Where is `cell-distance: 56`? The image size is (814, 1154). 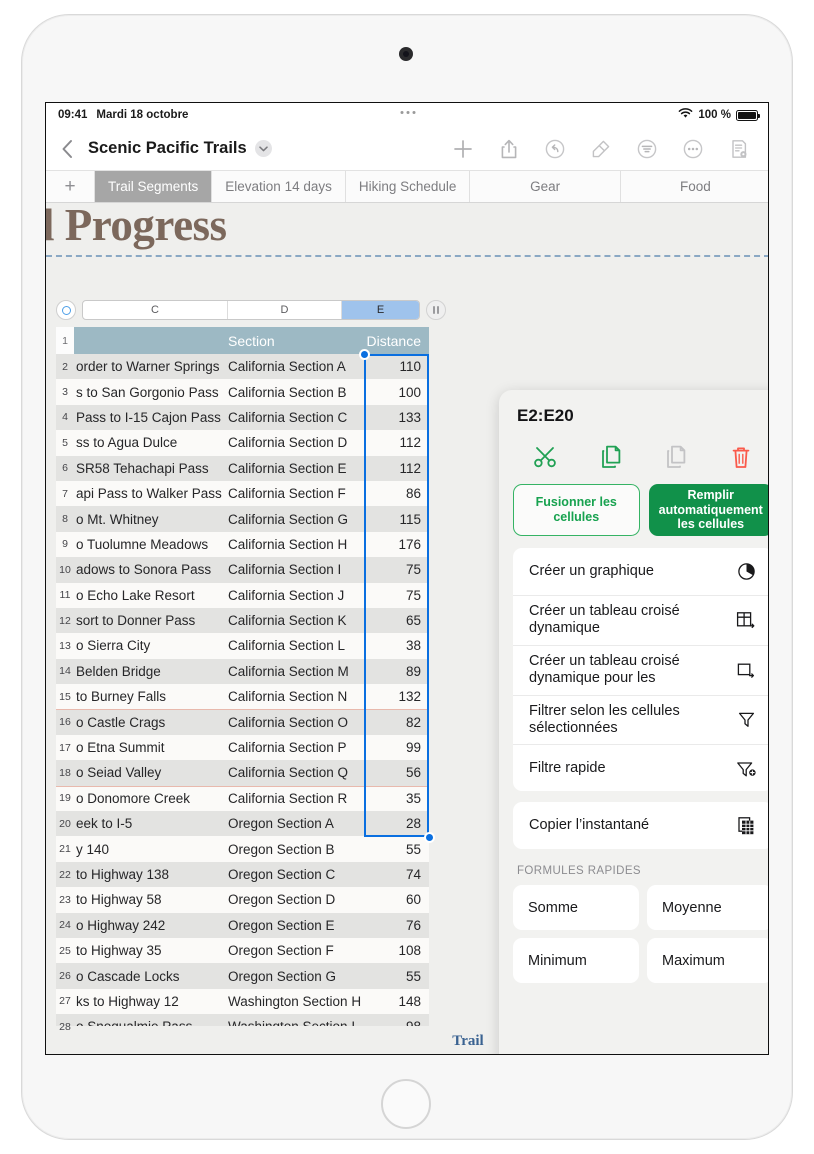 cell-distance: 56 is located at coordinates (397, 772).